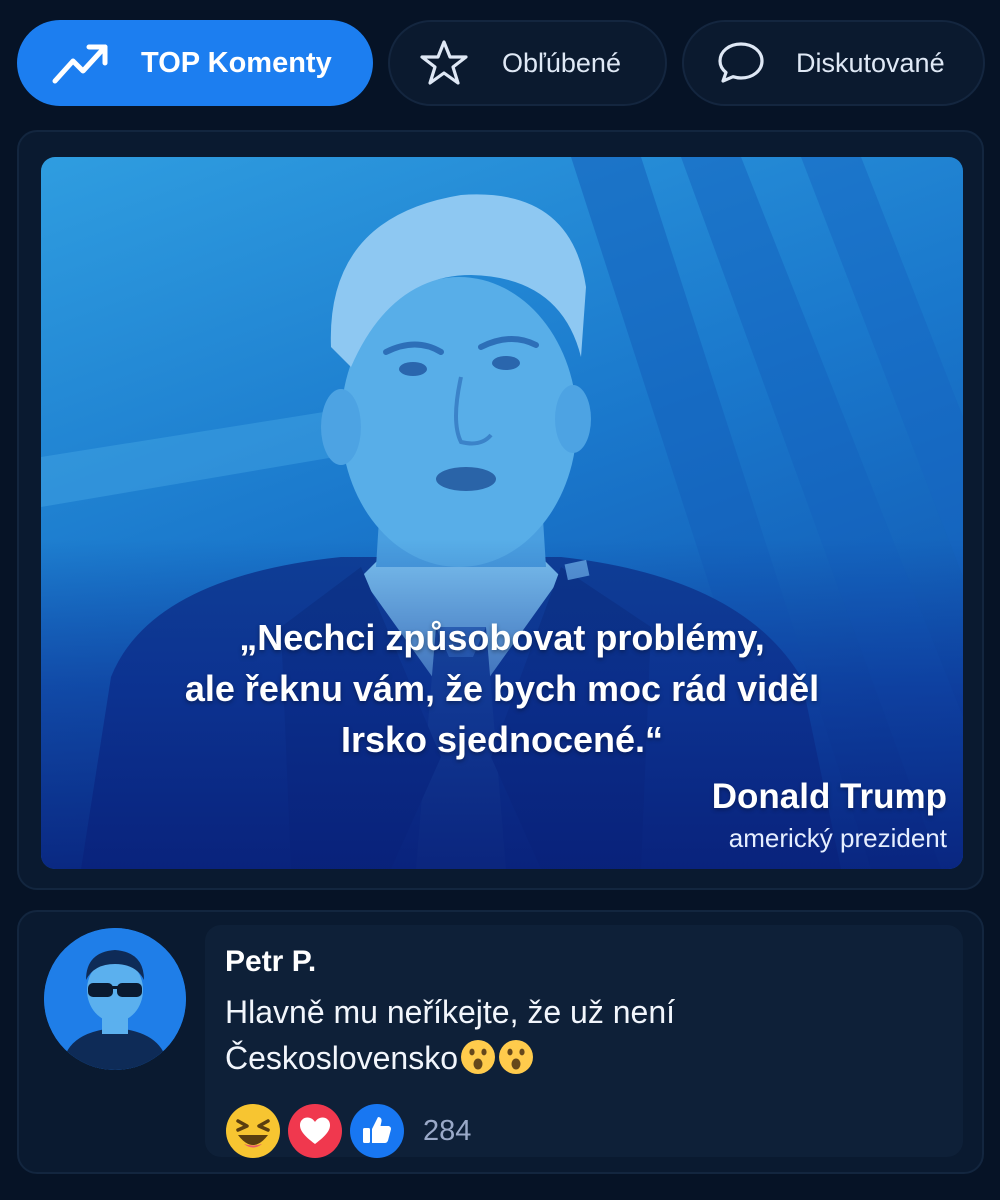  I want to click on tab-top-komenty: TOP Komenty, so click(195, 63).